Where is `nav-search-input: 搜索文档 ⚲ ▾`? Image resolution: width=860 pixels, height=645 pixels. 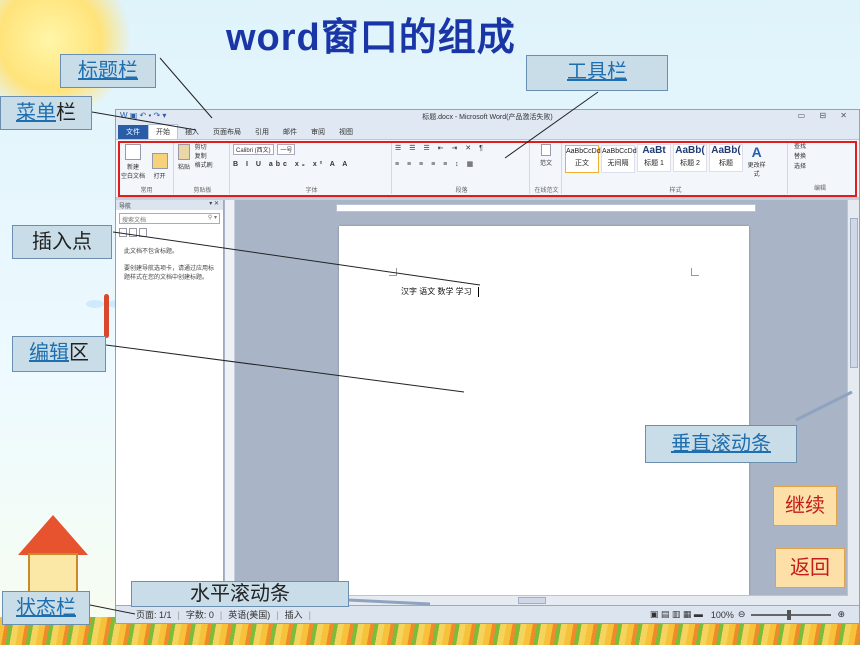
nav-search-input: 搜索文档 ⚲ ▾ is located at coordinates (169, 218).